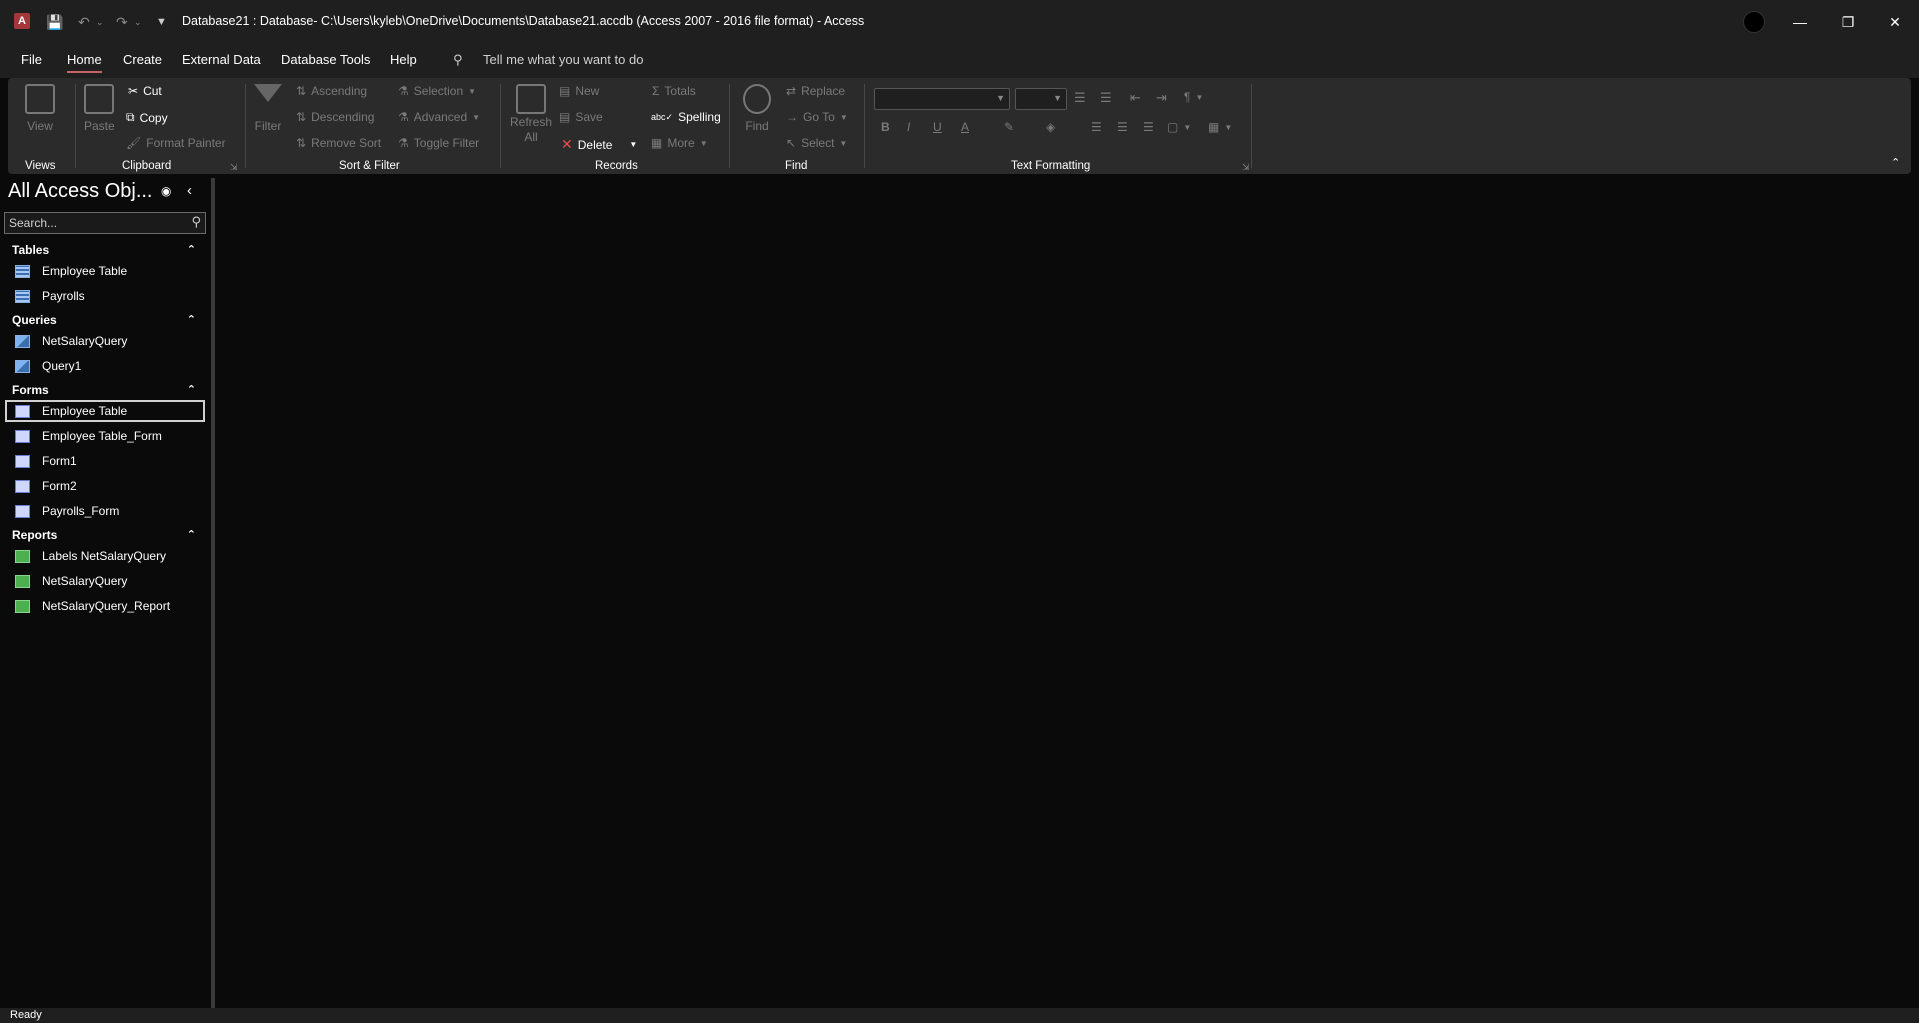  What do you see at coordinates (338, 143) in the screenshot?
I see `remove-sort-button: ⇅ Remove Sort` at bounding box center [338, 143].